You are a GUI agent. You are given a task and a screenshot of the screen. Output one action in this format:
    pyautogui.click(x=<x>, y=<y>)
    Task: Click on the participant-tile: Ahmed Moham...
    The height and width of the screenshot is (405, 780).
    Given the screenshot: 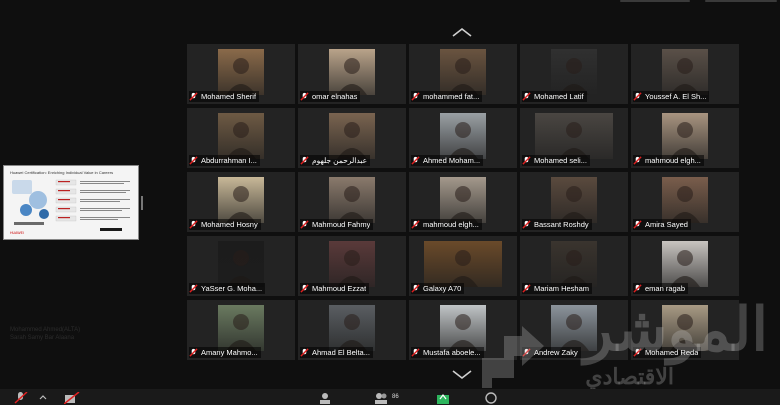 What is the action you would take?
    pyautogui.click(x=463, y=138)
    